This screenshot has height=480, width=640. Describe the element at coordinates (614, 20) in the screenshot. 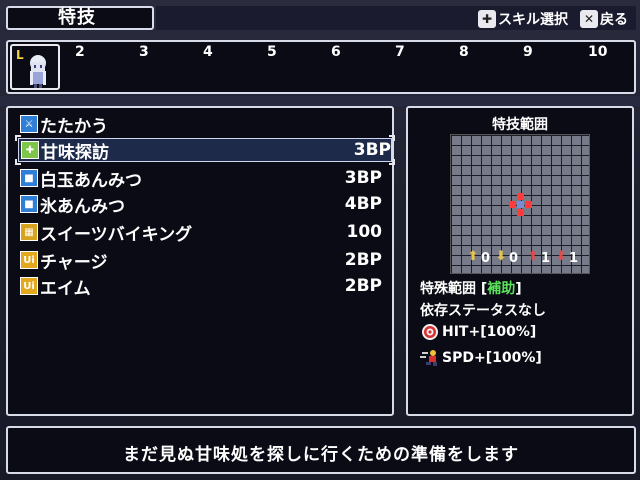

I see `back-label: 戻る` at that location.